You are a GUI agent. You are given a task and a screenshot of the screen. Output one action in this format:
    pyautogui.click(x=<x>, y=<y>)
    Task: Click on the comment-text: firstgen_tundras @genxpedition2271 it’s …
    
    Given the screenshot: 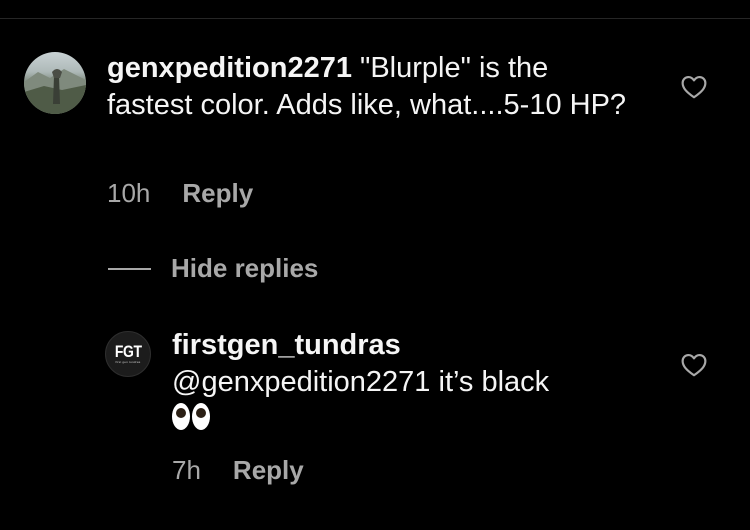 What is the action you would take?
    pyautogui.click(x=422, y=383)
    